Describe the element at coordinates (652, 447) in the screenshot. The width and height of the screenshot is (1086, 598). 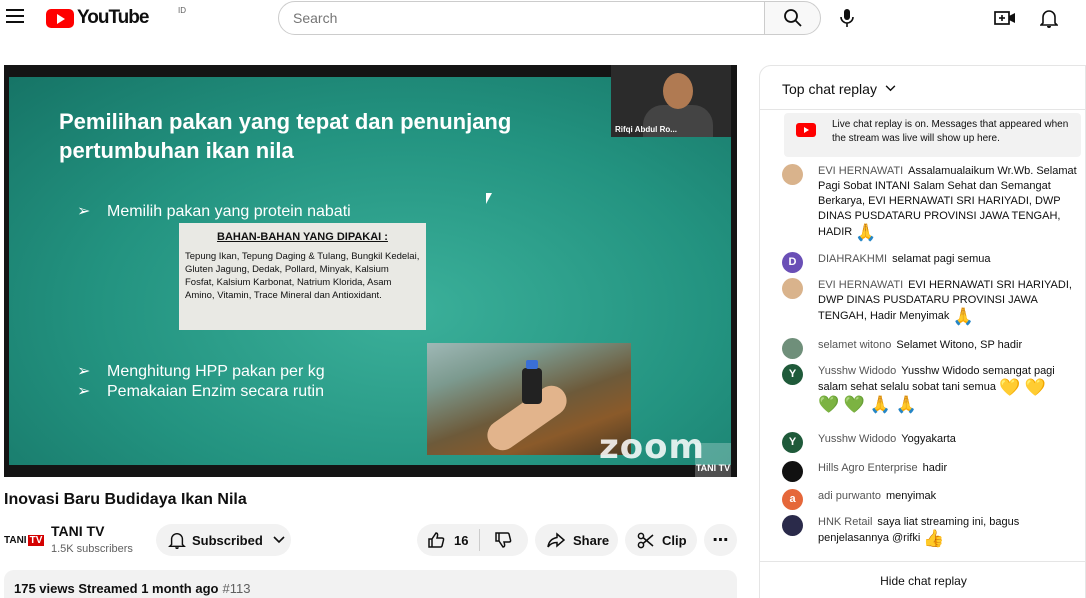
I see `zoom-watermark: zoom` at that location.